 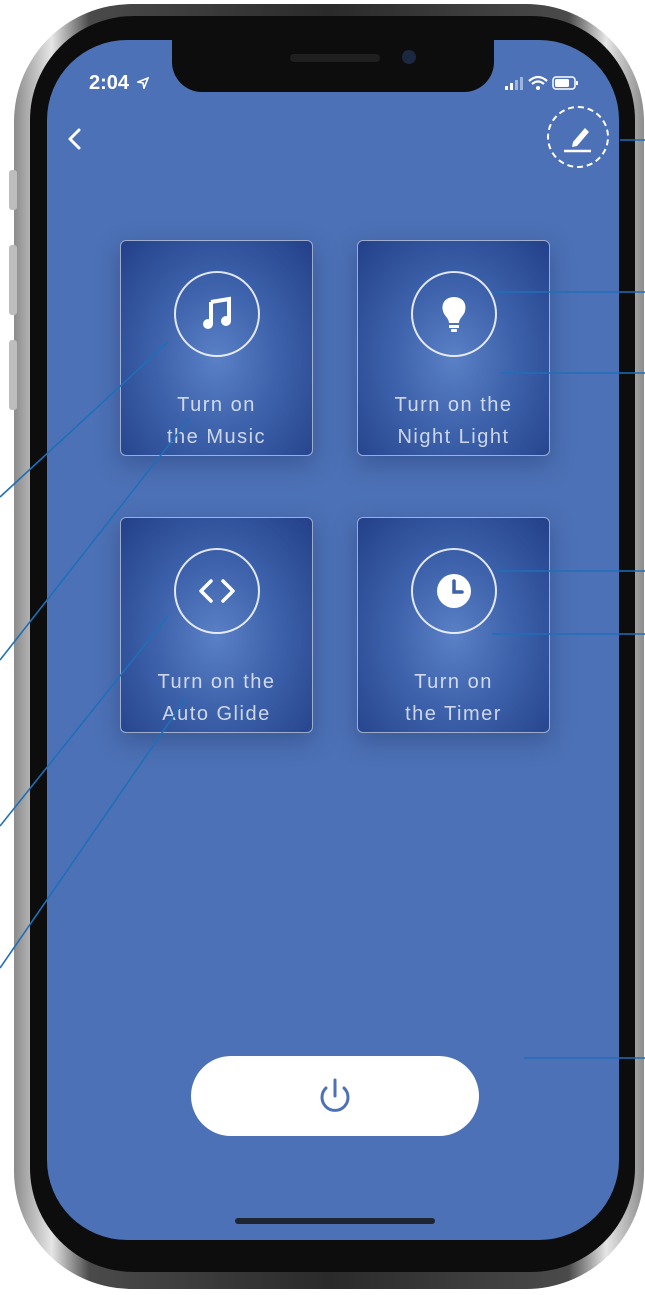 I want to click on back-button, so click(x=78, y=139).